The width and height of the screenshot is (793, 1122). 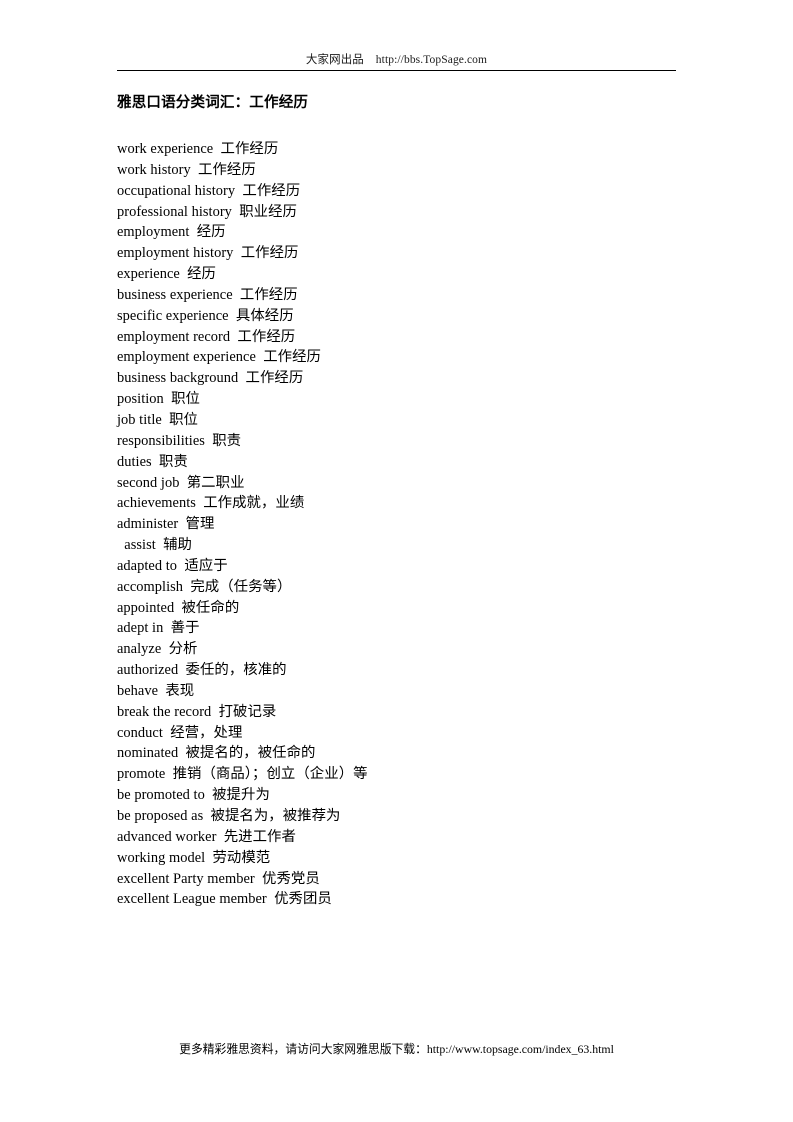 I want to click on vocabulary-entry: appointed 被任命的, so click(x=178, y=607).